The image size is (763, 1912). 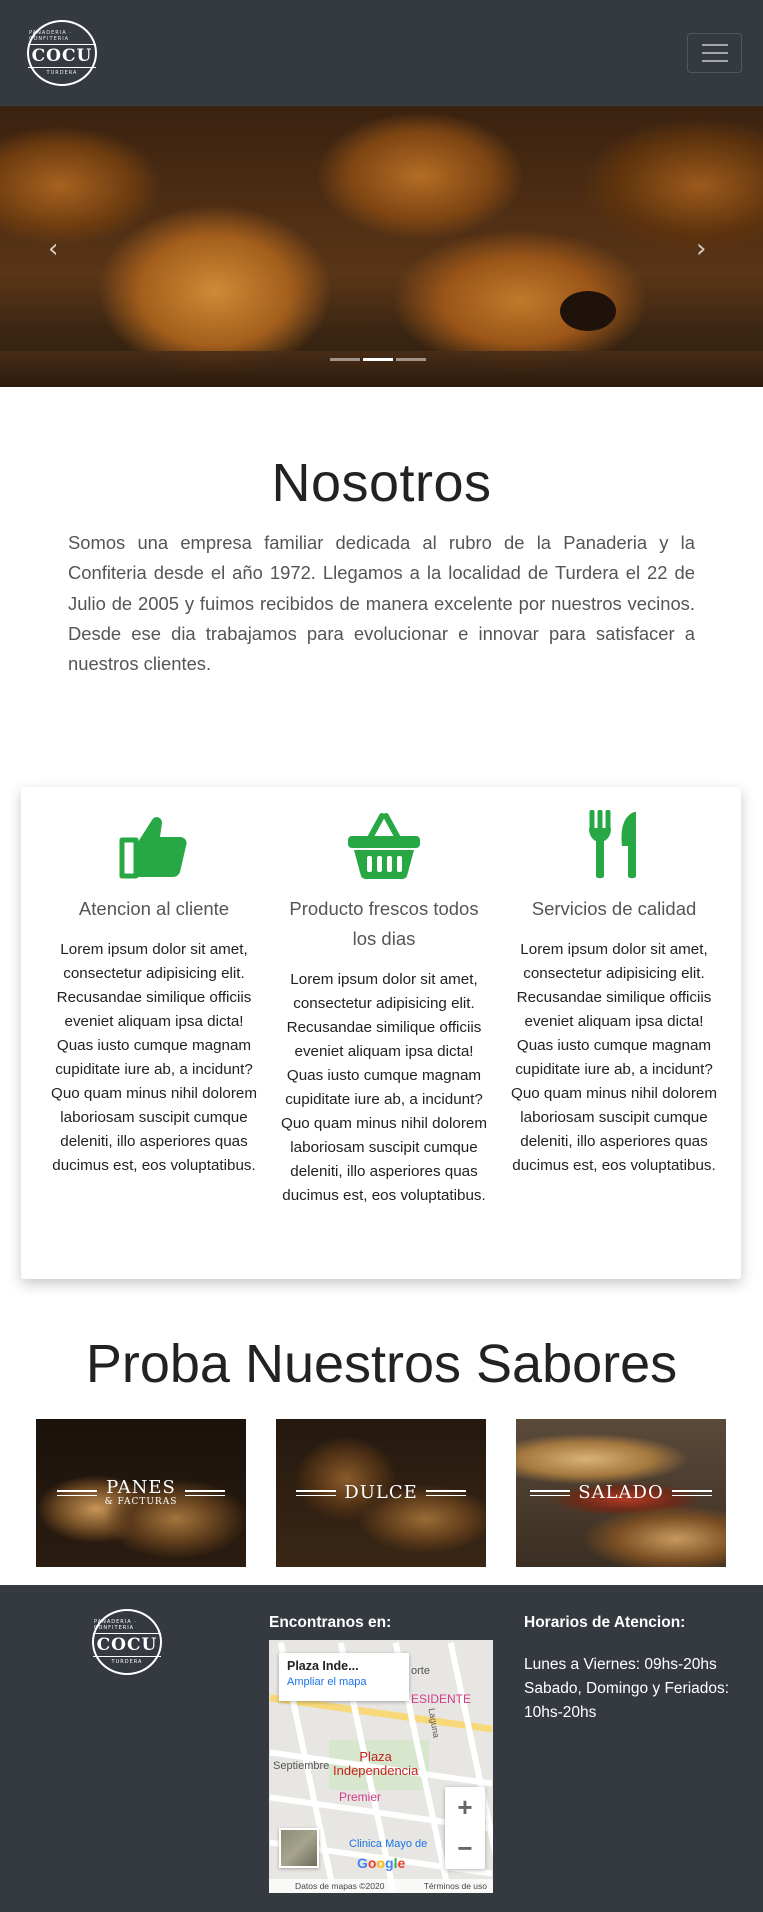 I want to click on tile-label-sub: & FACTURAS, so click(x=141, y=1502).